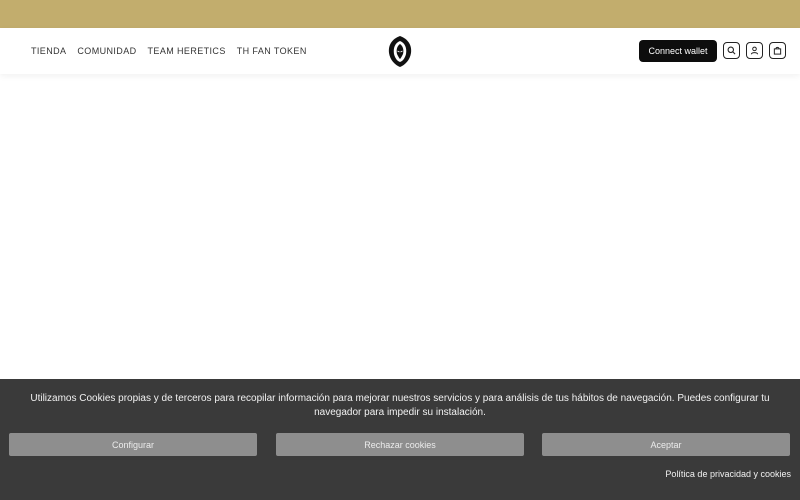  What do you see at coordinates (48, 51) in the screenshot?
I see `nav-link-tienda: TIENDA` at bounding box center [48, 51].